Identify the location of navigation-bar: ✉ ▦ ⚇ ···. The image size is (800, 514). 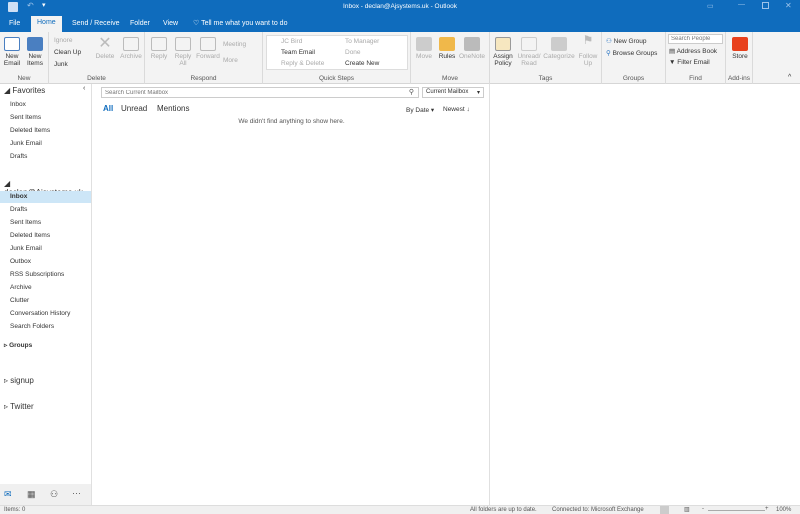
(46, 494).